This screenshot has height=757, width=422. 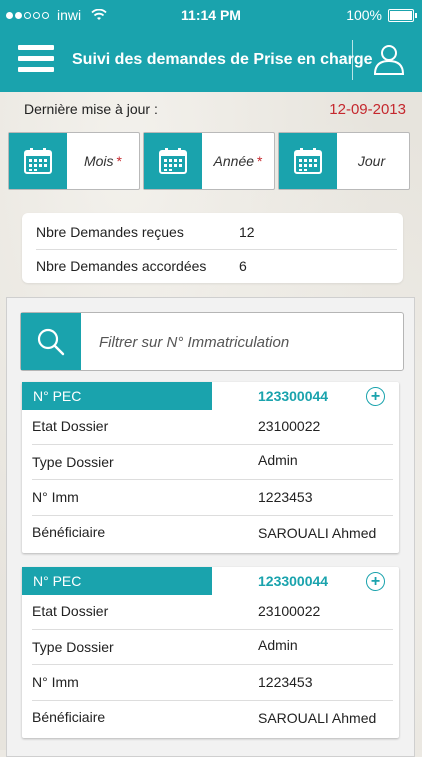 I want to click on stats-value: 6, so click(x=243, y=266).